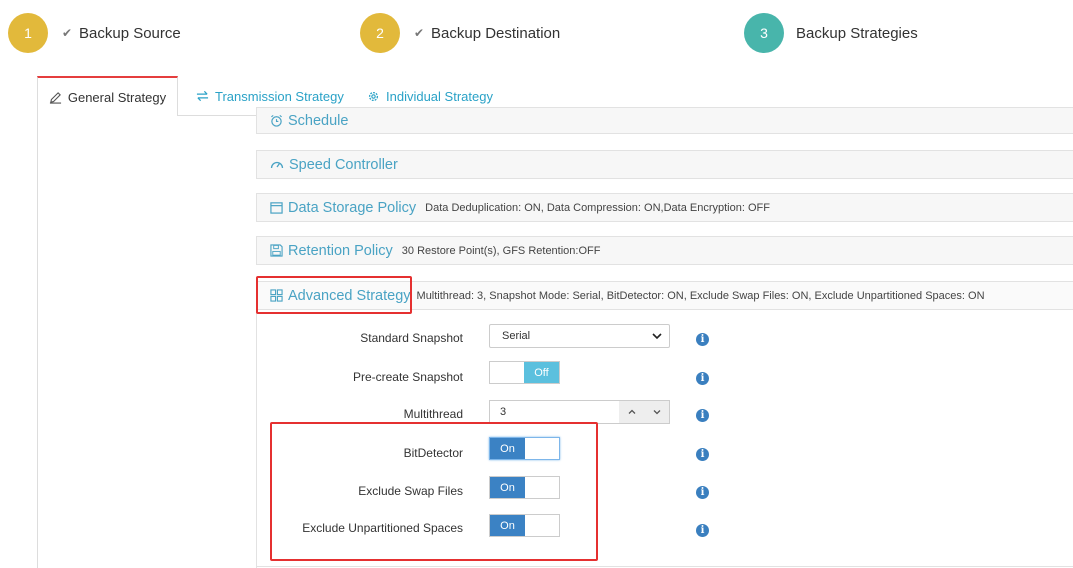  I want to click on panel-title: Data Storage Policy, so click(343, 208).